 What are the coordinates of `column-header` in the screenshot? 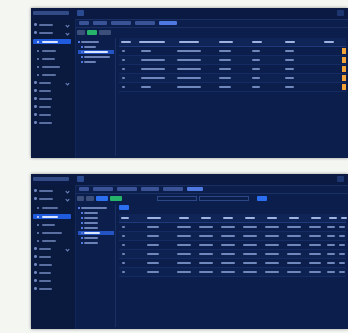 It's located at (316, 218).